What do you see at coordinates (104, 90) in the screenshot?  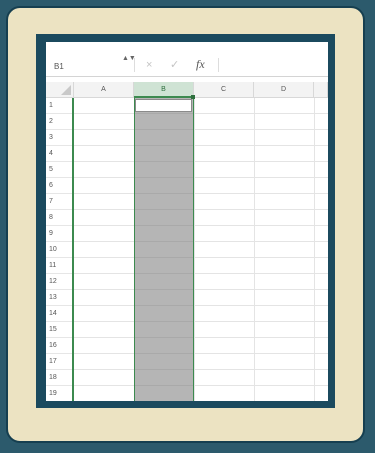 I see `column-header-a: A` at bounding box center [104, 90].